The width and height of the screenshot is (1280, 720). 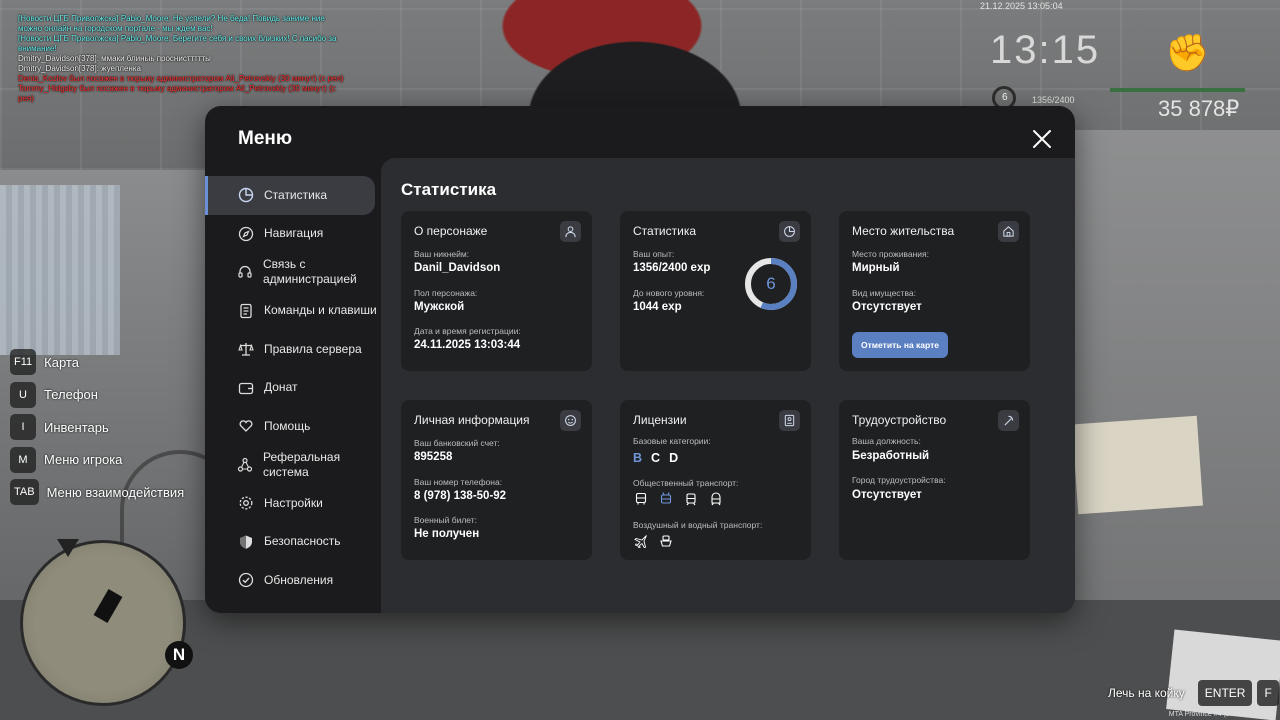 I want to click on key-enter: ENTER, so click(x=1225, y=693).